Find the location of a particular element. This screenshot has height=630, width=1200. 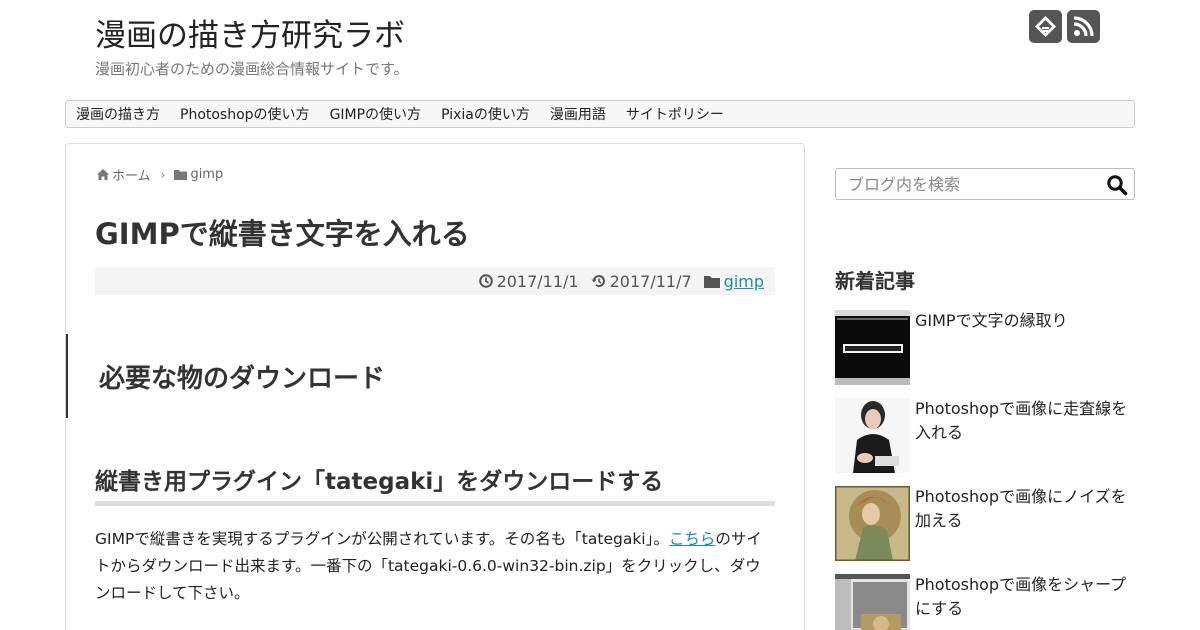

nav-item-photoshop: Photoshopの使い方 is located at coordinates (245, 114).